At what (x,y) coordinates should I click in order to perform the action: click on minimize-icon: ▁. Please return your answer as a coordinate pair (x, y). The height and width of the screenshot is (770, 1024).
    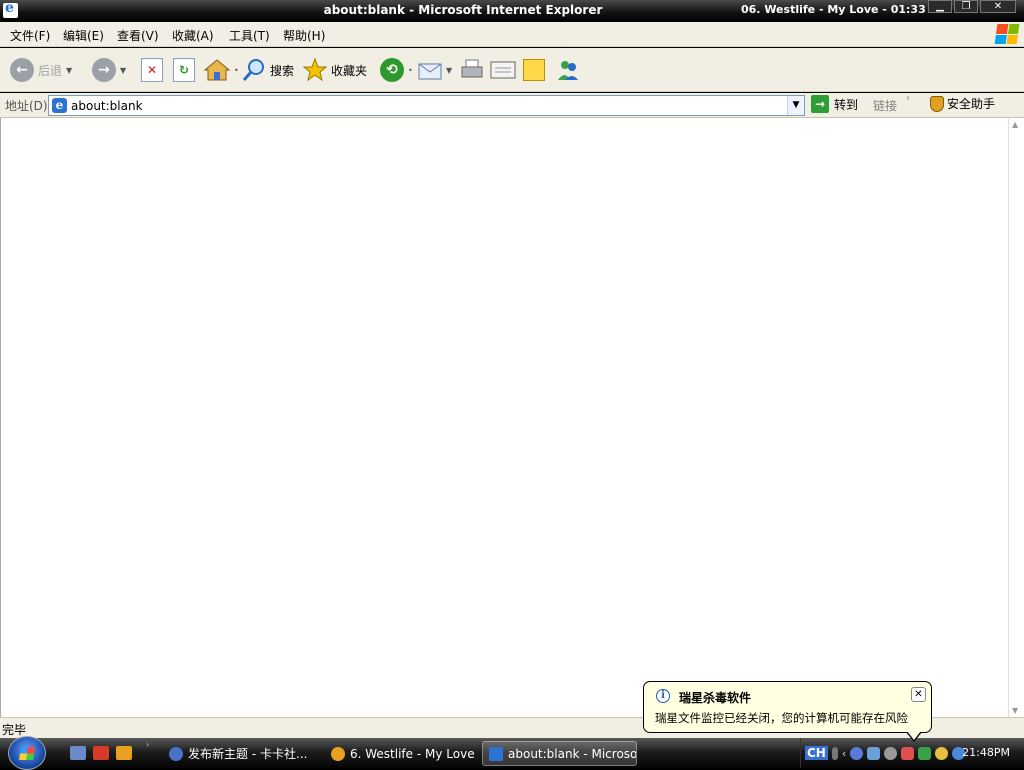
    Looking at the image, I should click on (940, 6).